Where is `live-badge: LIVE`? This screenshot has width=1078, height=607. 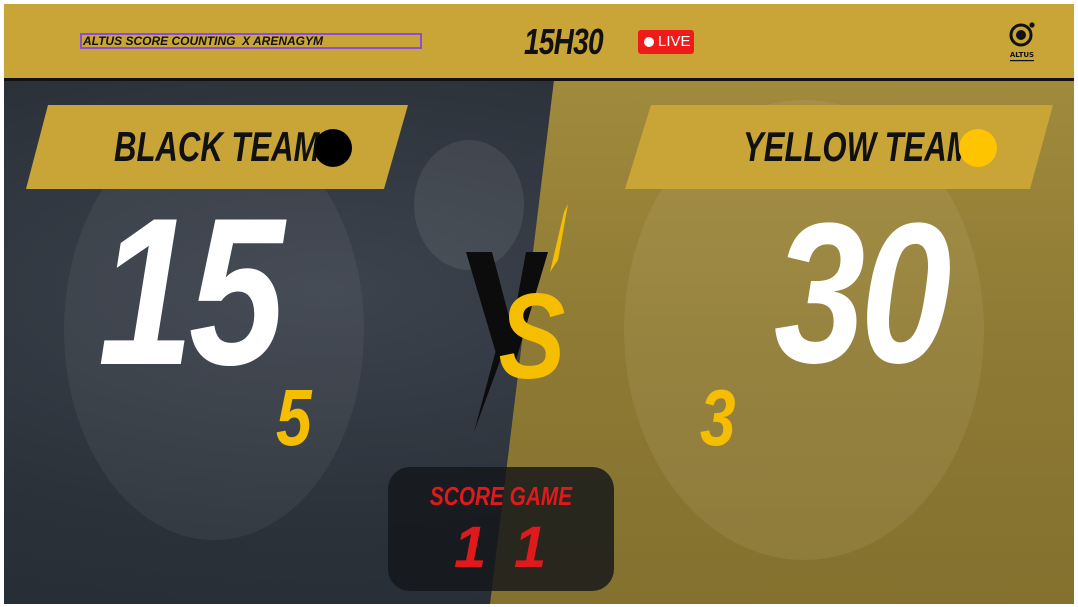 live-badge: LIVE is located at coordinates (666, 42).